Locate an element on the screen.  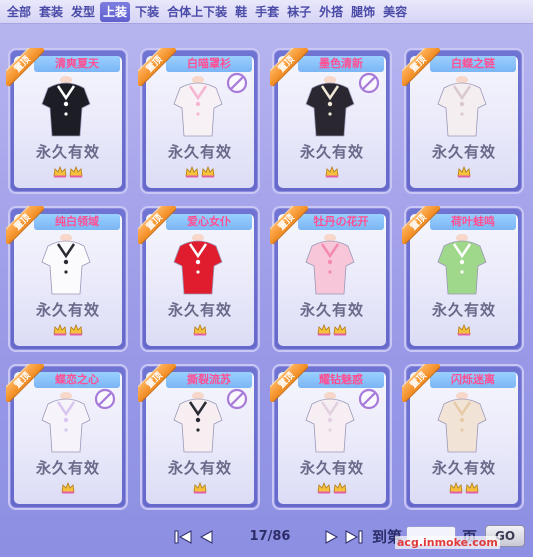
category-tab-bar: 全部 套装 发型 上装 下装 合体上下装鞋手套 袜子 外搭 腿饰 美容 is located at coordinates (266, 12).